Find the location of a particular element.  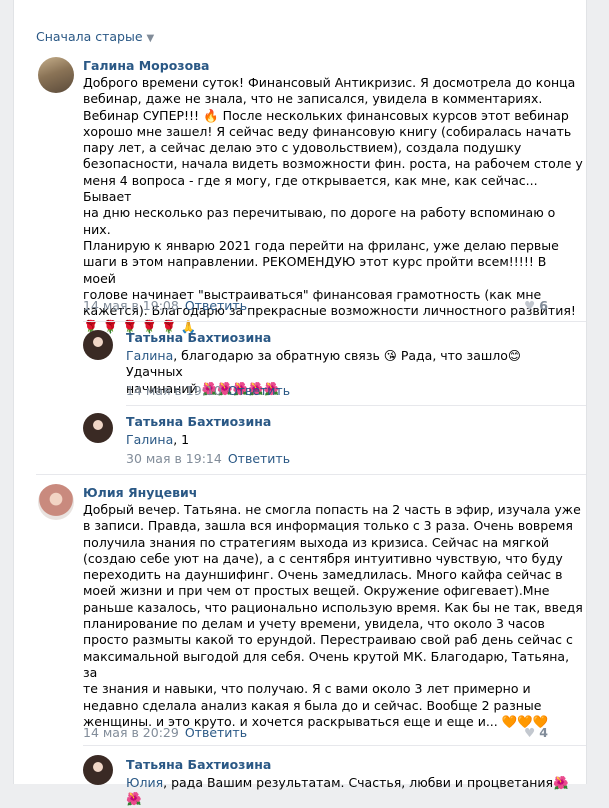

comment-meta: 14 мая в 20:29 Ответить is located at coordinates (165, 732).